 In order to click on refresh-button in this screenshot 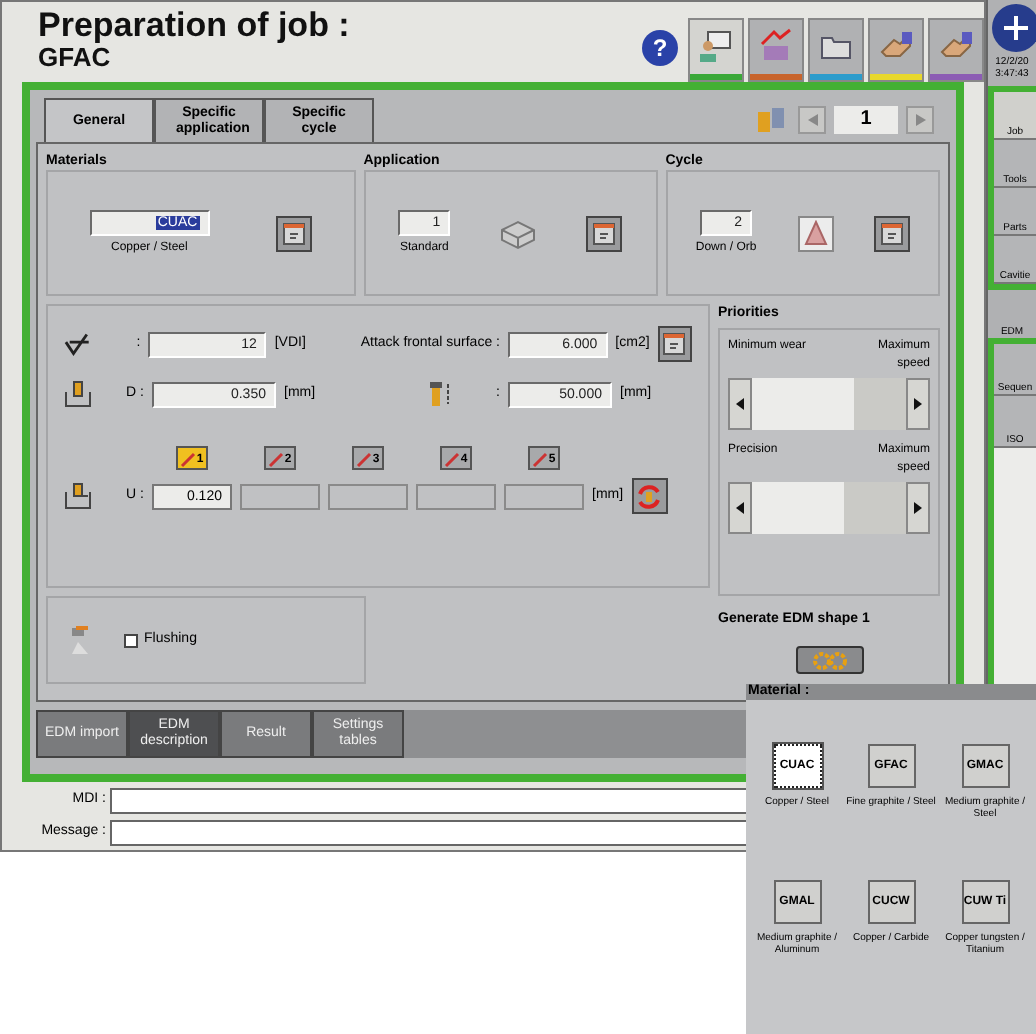, I will do `click(649, 496)`.